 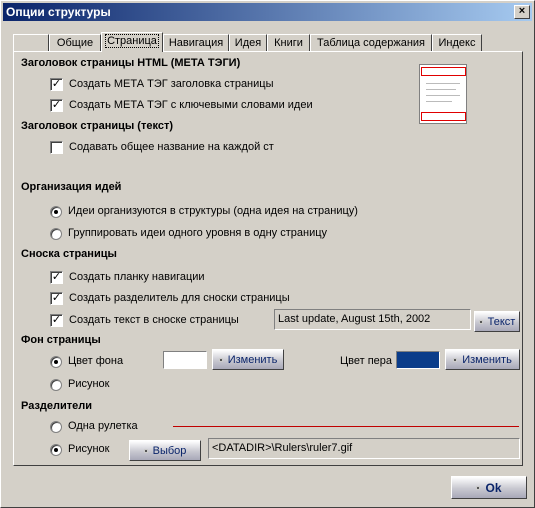 I want to click on section-html-title: Заголовок страницы HTML (МЕТА ТЭГИ), so click(x=131, y=63).